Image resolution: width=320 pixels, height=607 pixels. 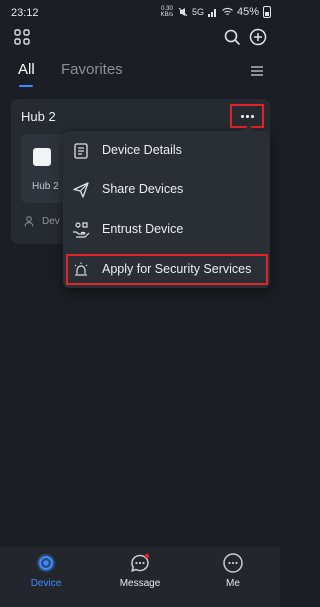 What do you see at coordinates (233, 583) in the screenshot?
I see `nav-label: Me` at bounding box center [233, 583].